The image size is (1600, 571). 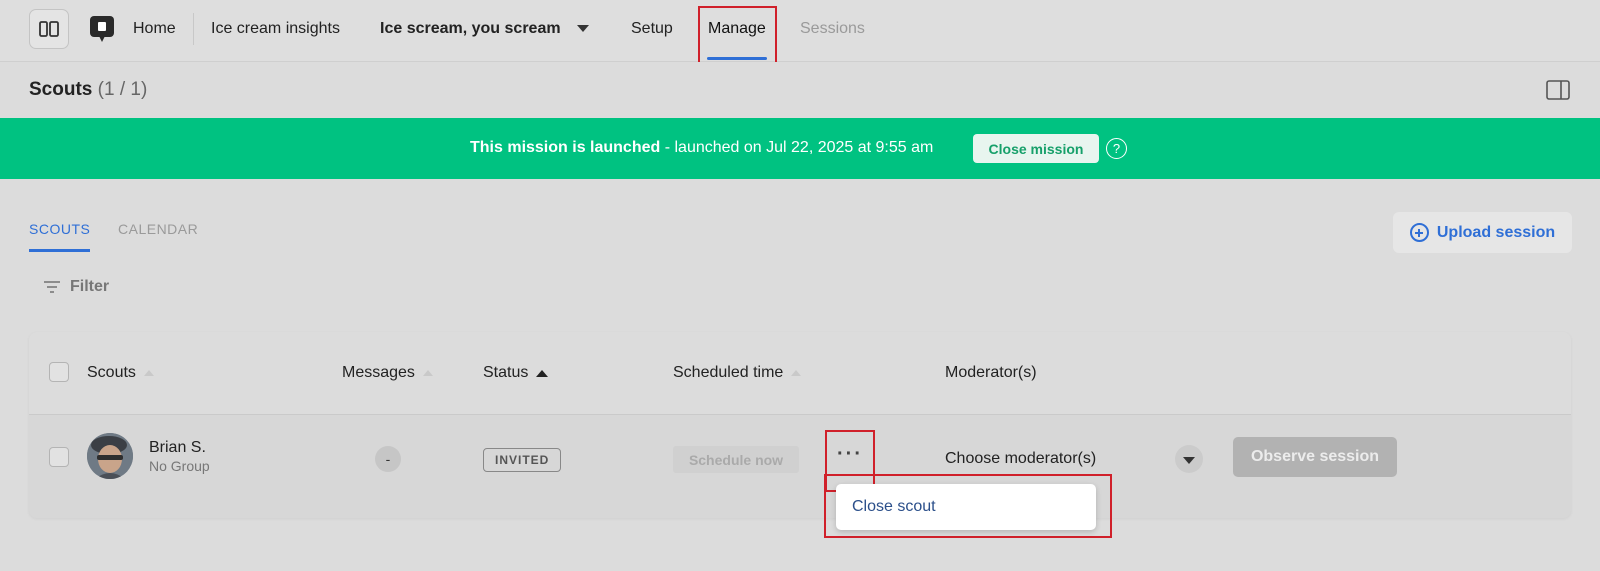 I want to click on moderator-select: Choose moderator(s), so click(x=1020, y=459).